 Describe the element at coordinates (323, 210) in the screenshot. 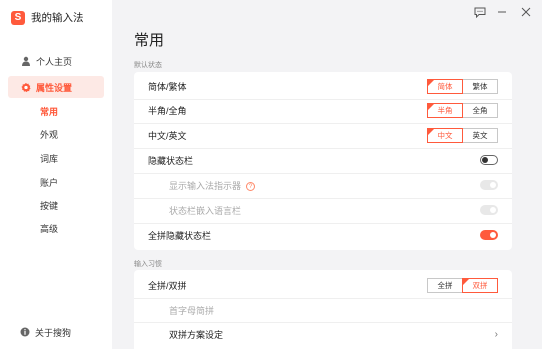

I see `setting-row-embed-language-bar: 状态栏嵌入语言栏` at that location.